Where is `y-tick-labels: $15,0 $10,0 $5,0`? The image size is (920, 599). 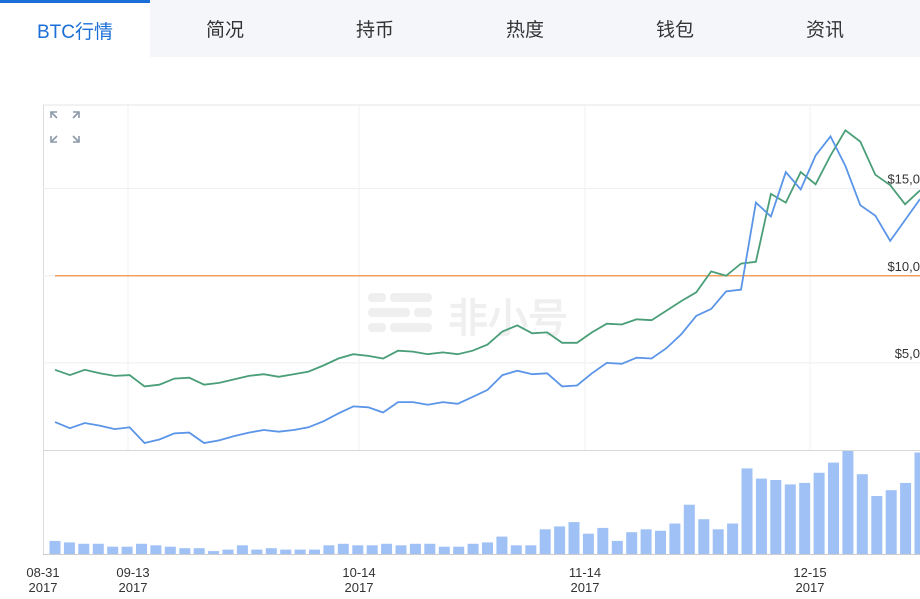
y-tick-labels: $15,0 $10,0 $5,0 is located at coordinates (903, 266).